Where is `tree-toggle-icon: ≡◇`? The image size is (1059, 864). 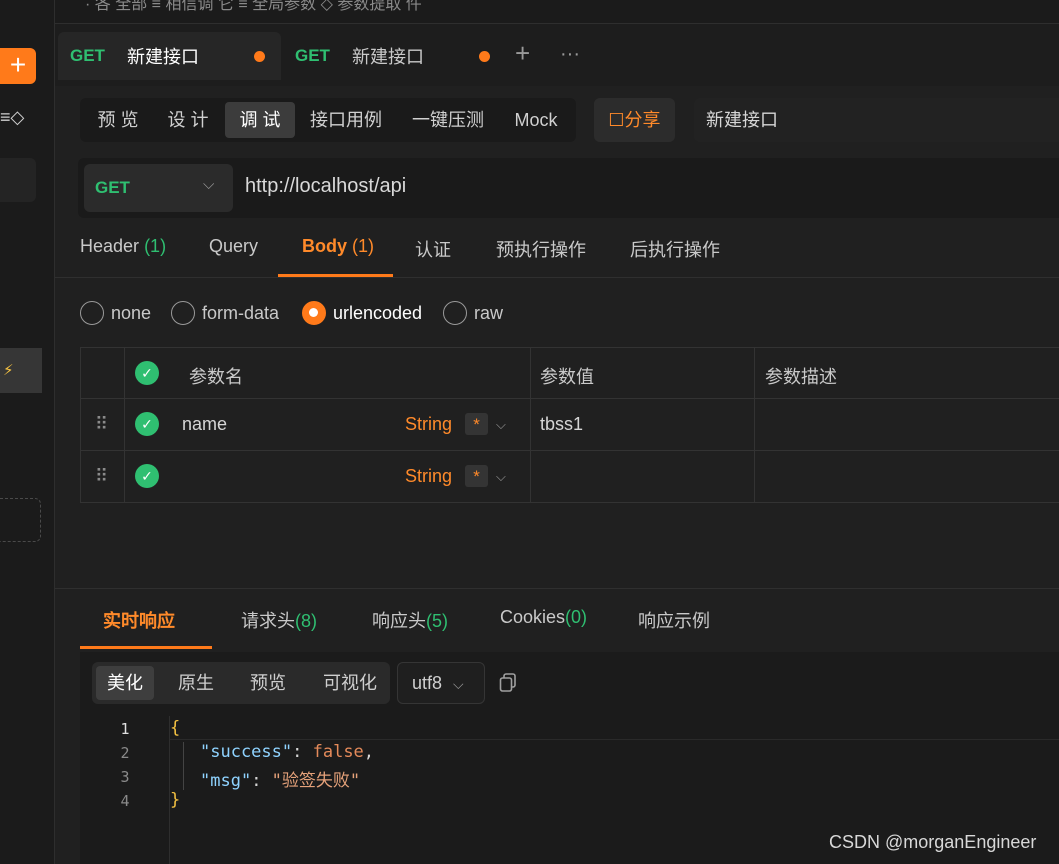 tree-toggle-icon: ≡◇ is located at coordinates (15, 121).